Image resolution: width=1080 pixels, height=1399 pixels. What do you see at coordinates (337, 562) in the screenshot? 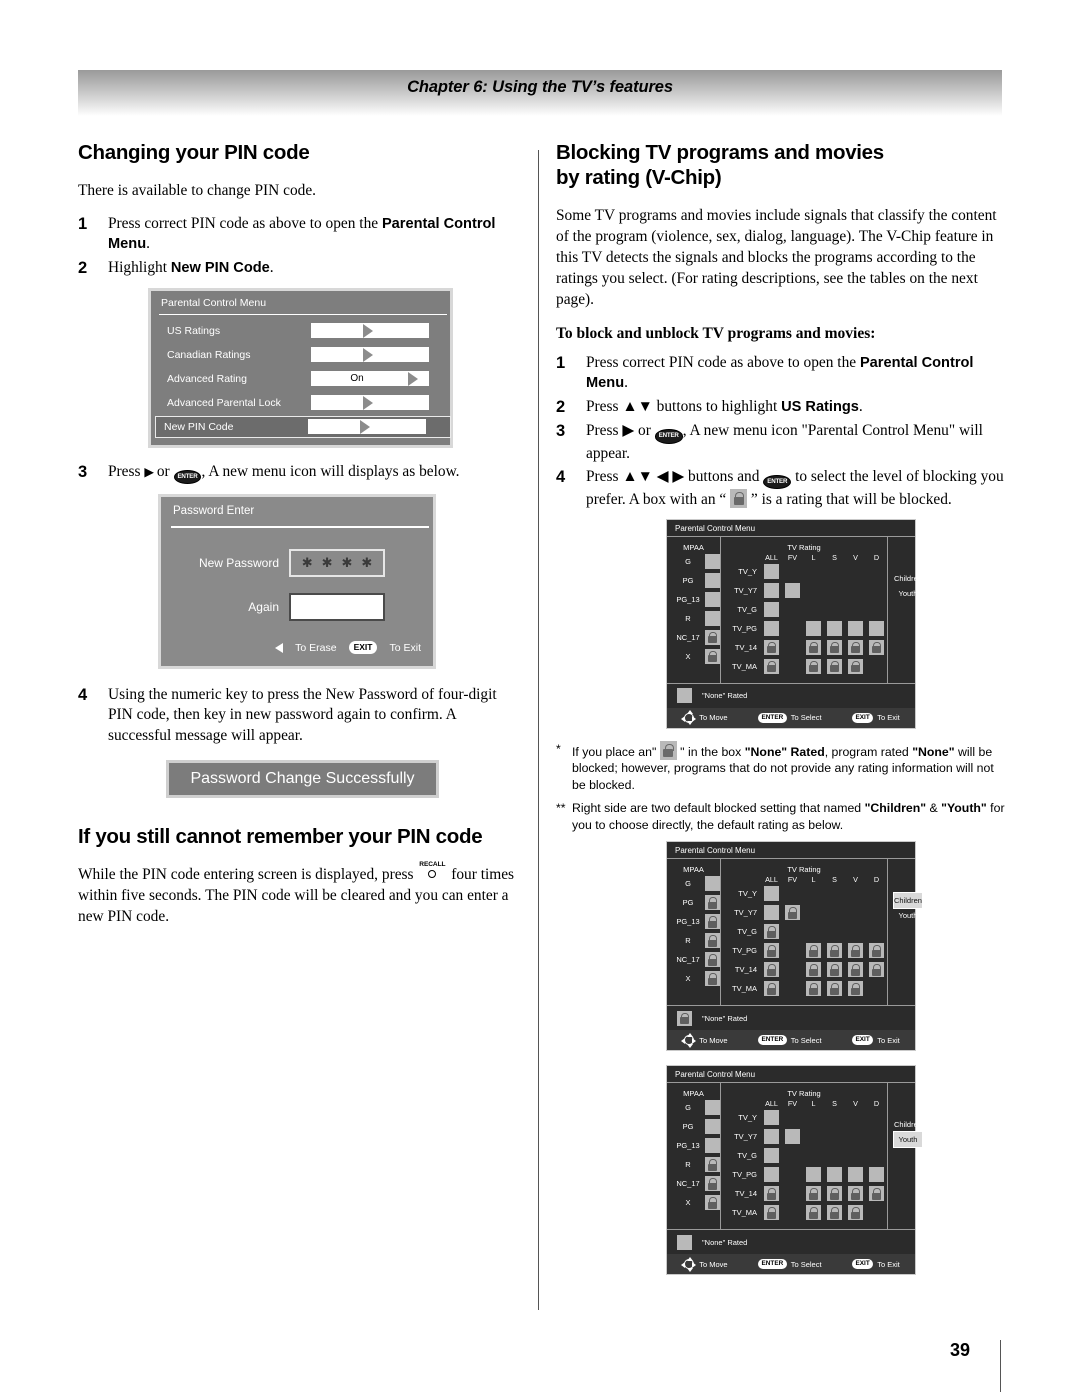
I see `new-password-field: ✱ ✱ ✱ ✱` at bounding box center [337, 562].